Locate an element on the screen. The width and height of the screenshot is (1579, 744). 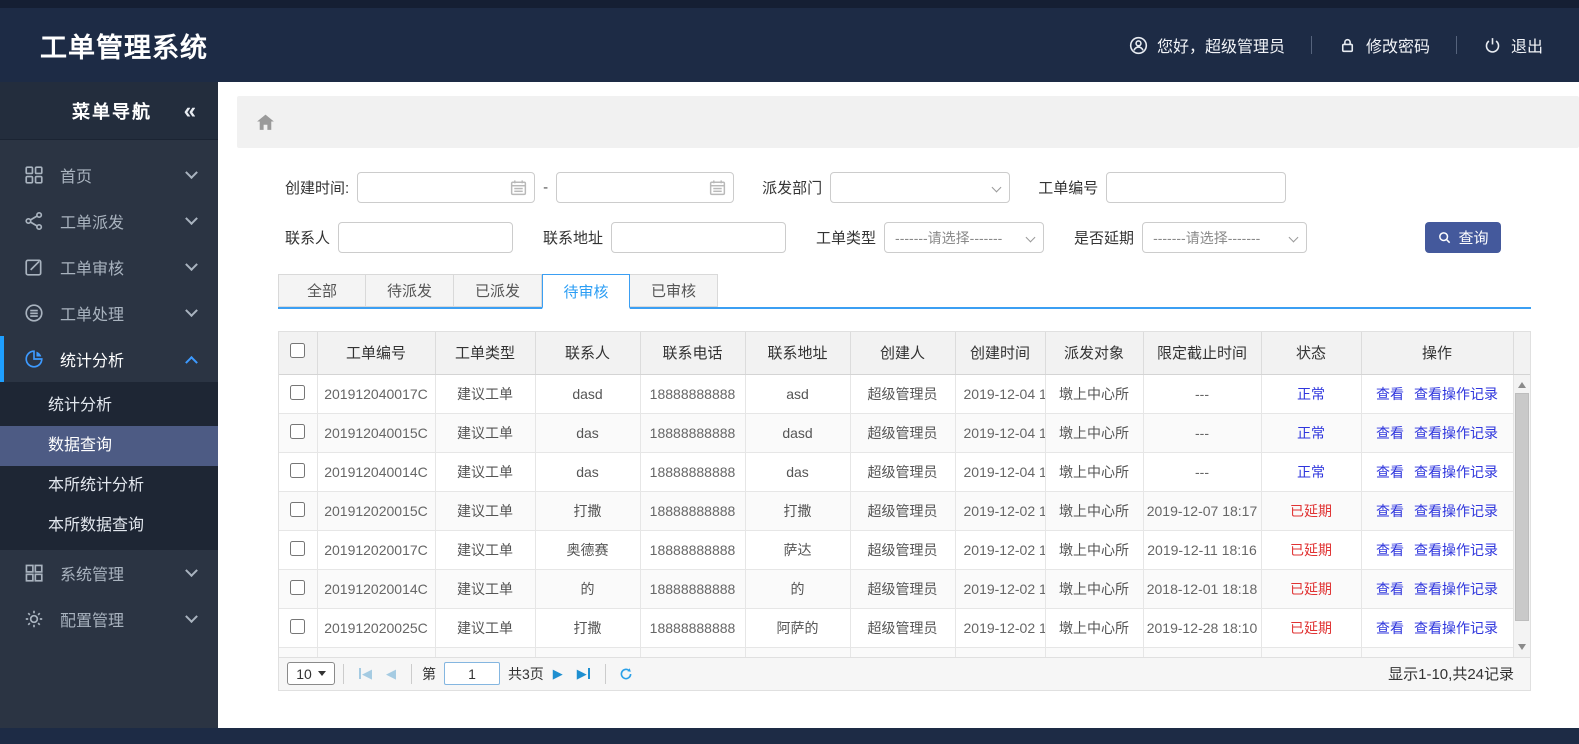
sidebar-collapse-icon: « is located at coordinates (190, 110).